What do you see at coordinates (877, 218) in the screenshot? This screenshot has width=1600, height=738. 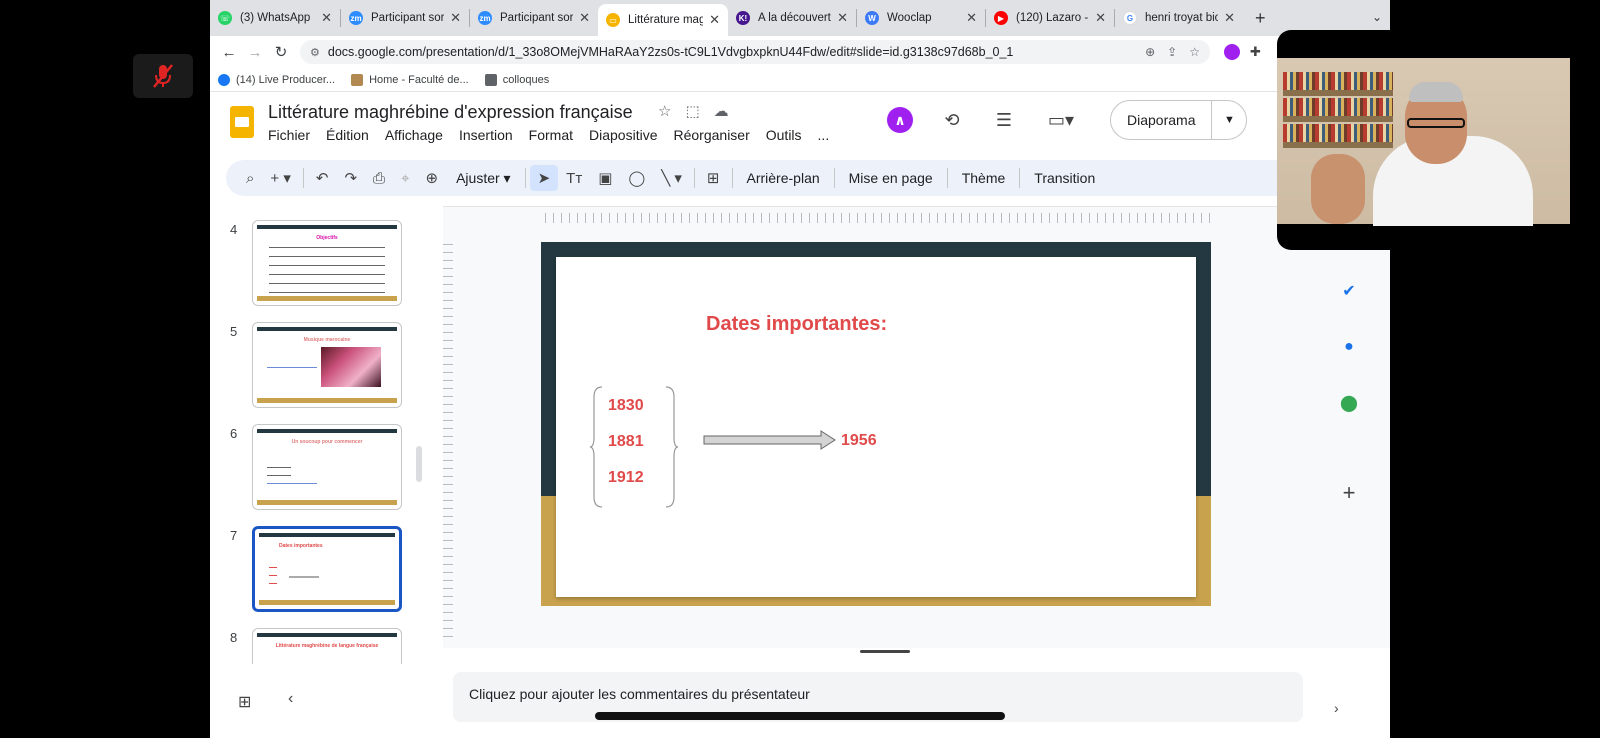 I see `horizontal-ruler` at bounding box center [877, 218].